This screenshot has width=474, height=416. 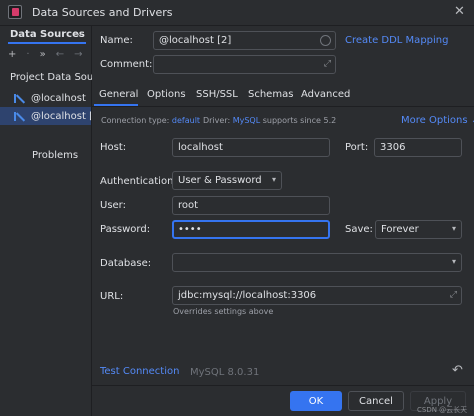 What do you see at coordinates (418, 147) in the screenshot?
I see `port-field: 3306` at bounding box center [418, 147].